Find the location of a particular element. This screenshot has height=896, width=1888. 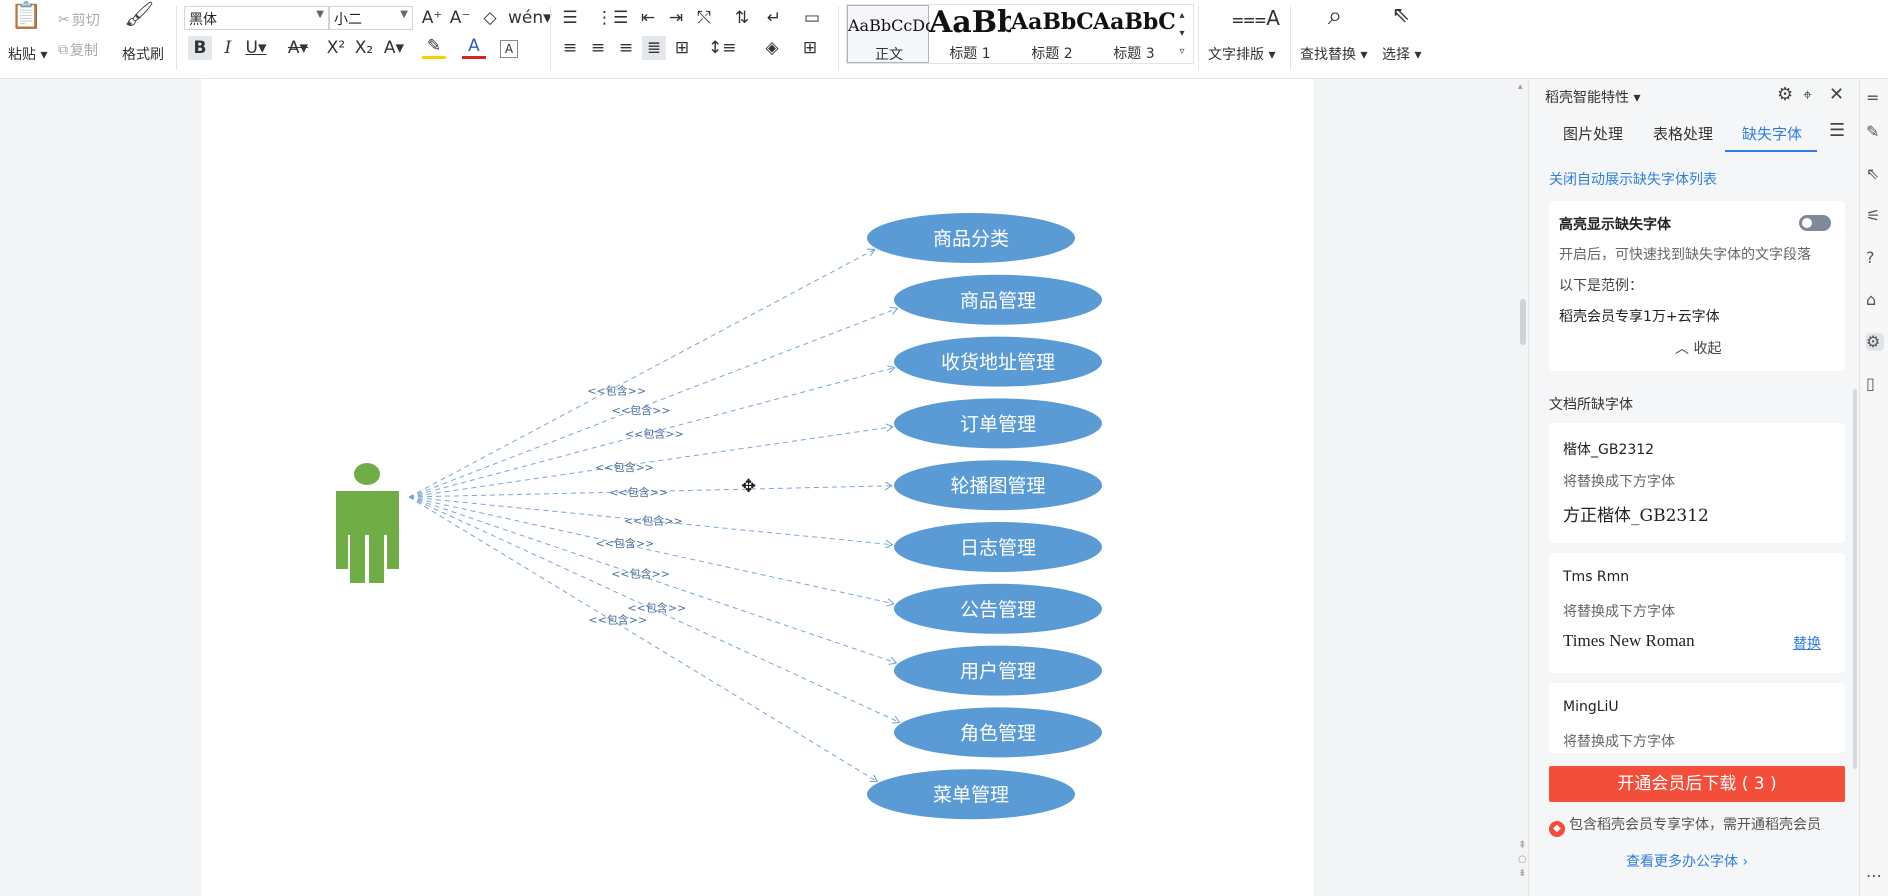

pane-title: 稻壳智能特性 ▾ is located at coordinates (1592, 97).